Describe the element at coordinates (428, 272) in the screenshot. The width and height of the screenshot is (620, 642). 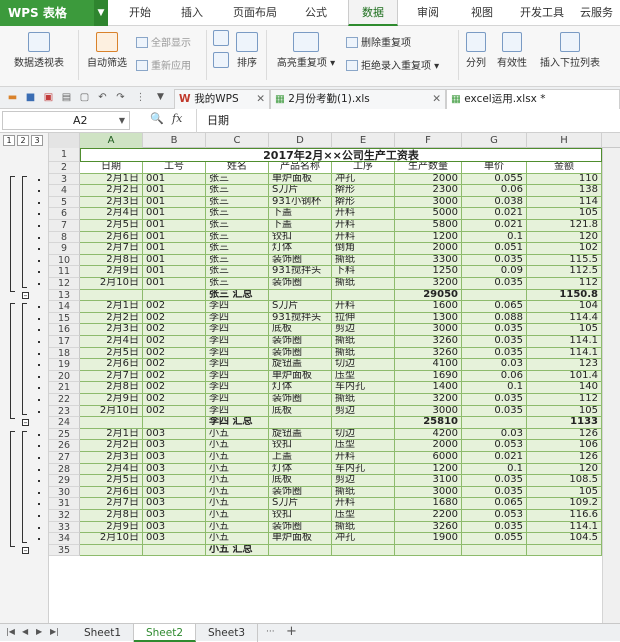
I see `table-cell: 1250` at that location.